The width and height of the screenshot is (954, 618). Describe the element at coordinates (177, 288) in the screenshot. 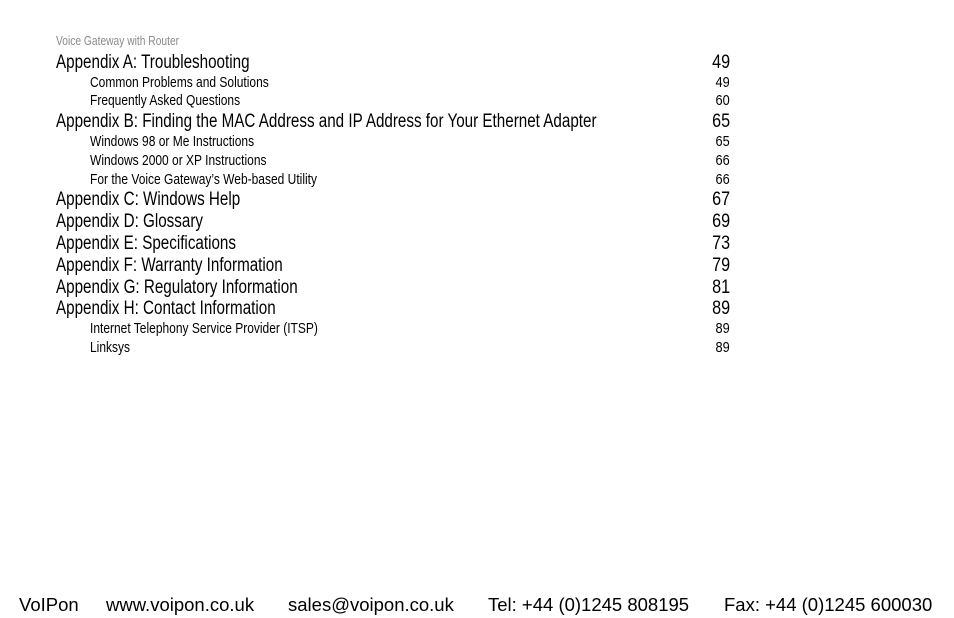

I see `toc-entry-title: Appendix G: Regulatory Information` at that location.